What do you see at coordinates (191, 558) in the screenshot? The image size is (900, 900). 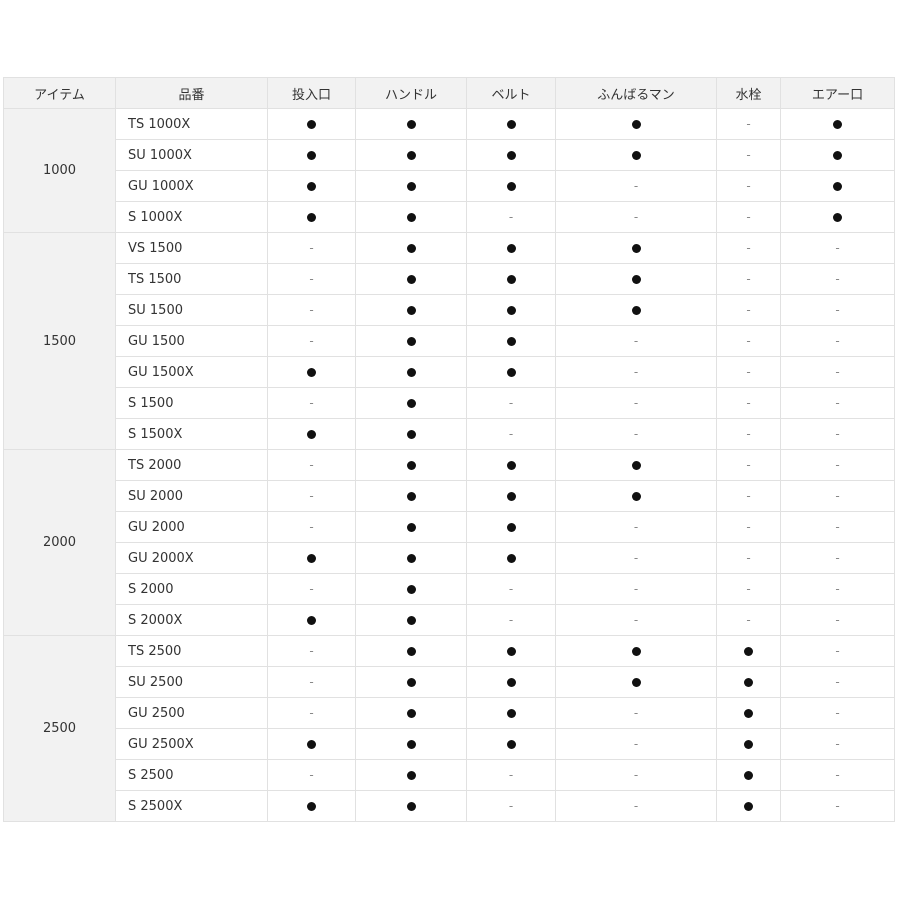 I see `model-cell: GU 2000X` at bounding box center [191, 558].